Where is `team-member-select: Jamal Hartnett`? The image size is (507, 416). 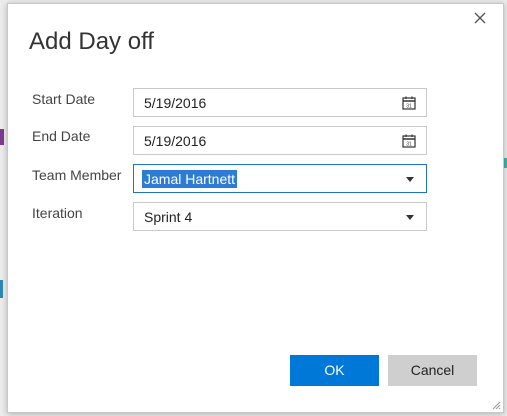 team-member-select: Jamal Hartnett is located at coordinates (280, 178).